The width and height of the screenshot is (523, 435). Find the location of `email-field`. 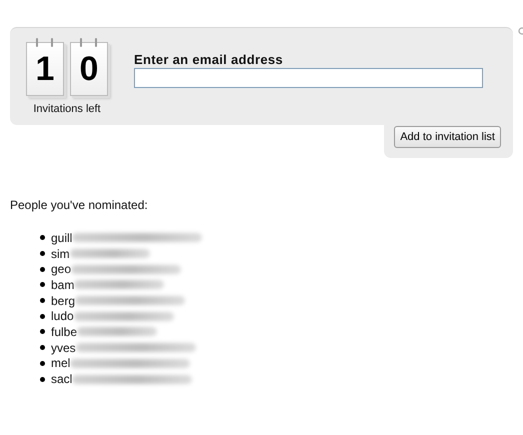

email-field is located at coordinates (308, 78).